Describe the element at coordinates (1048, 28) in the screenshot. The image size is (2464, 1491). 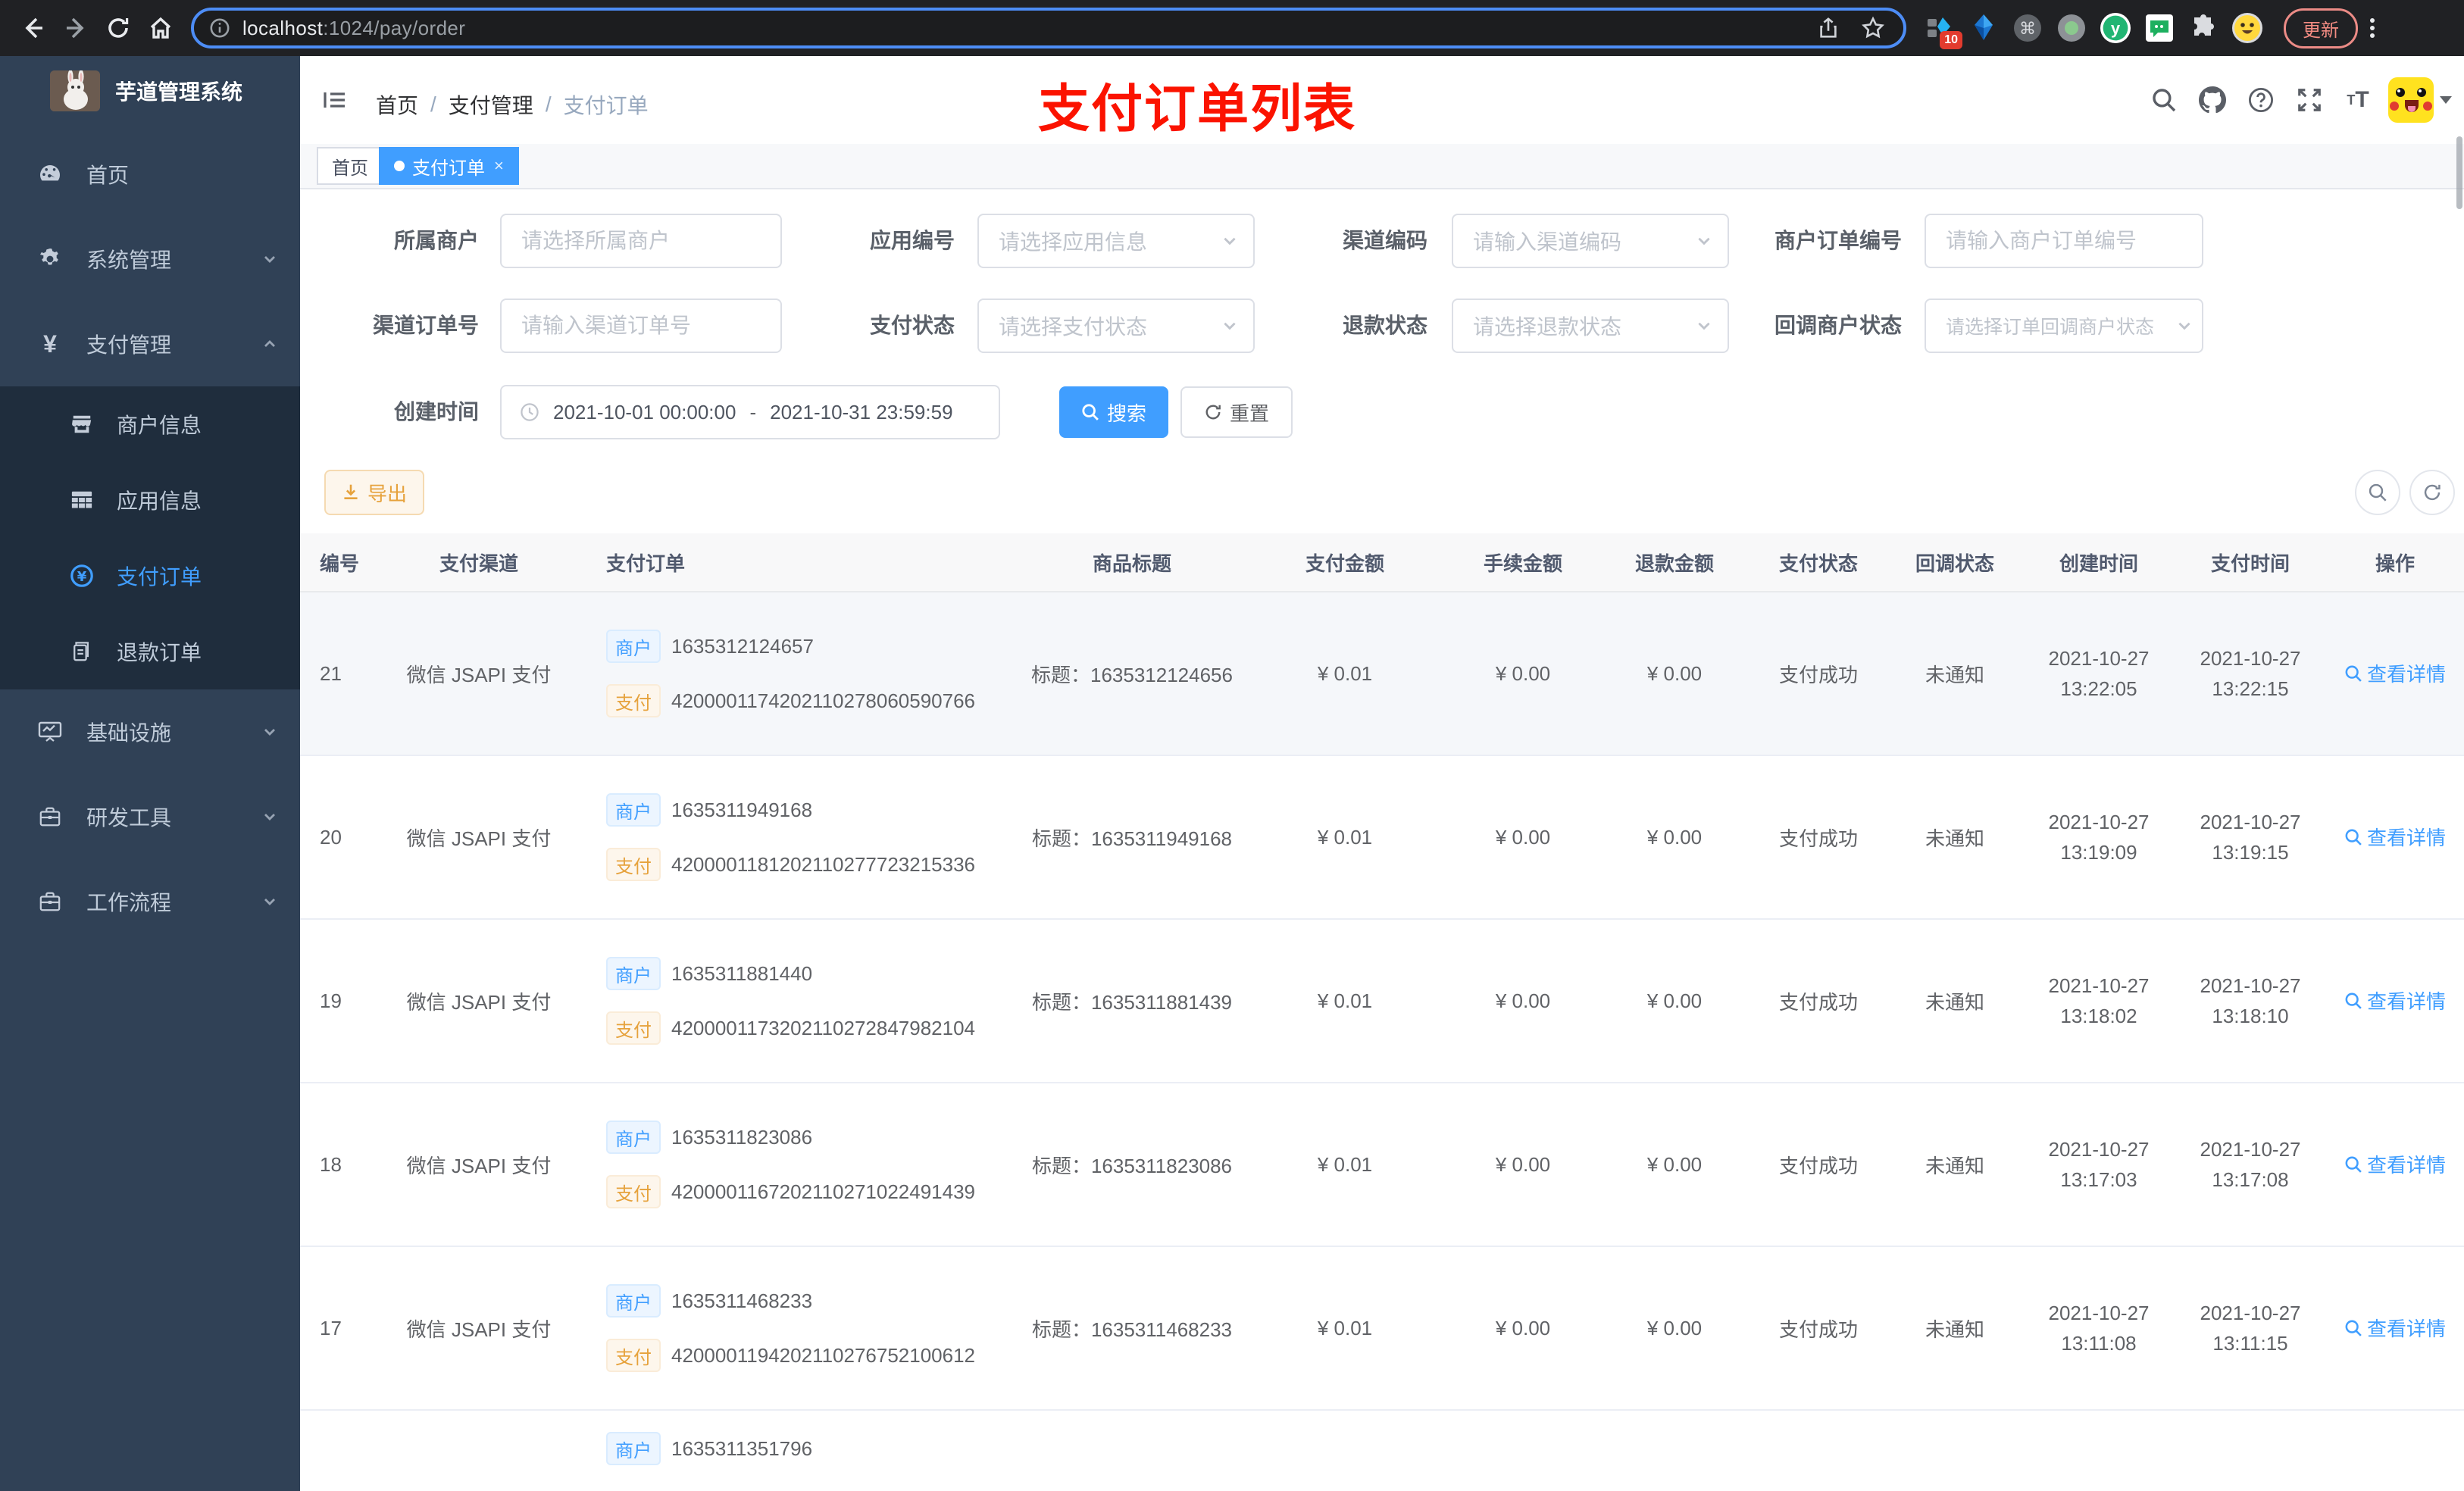
I see `url-bar: localhost:1024/pay/order` at that location.